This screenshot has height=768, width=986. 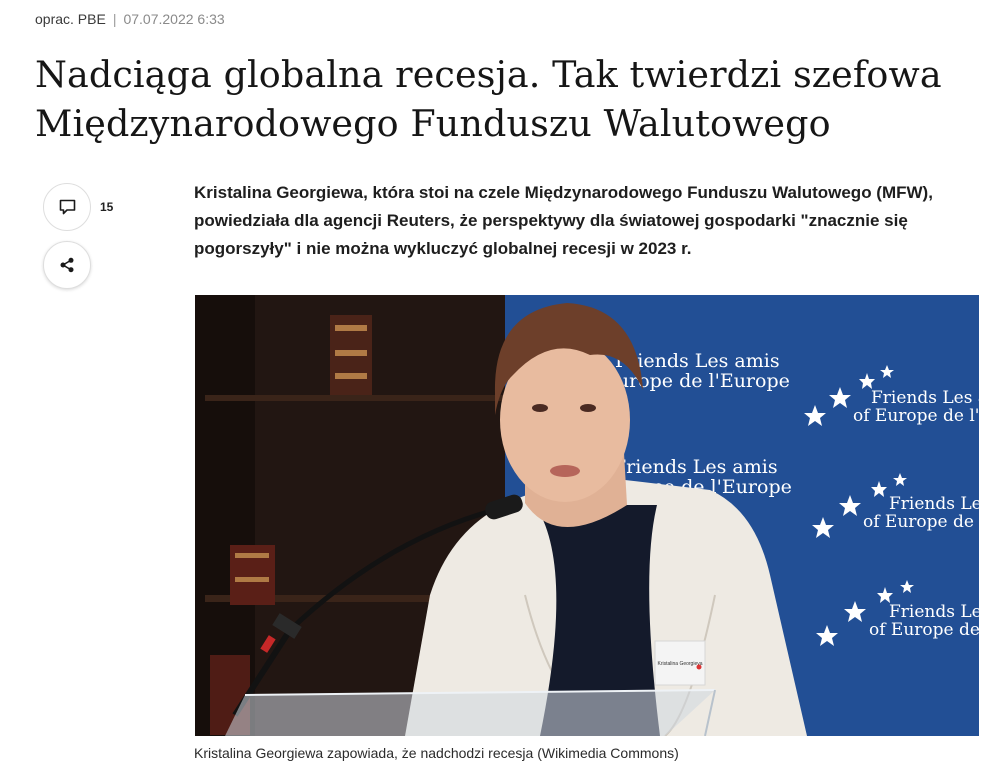 What do you see at coordinates (925, 398) in the screenshot?
I see `backdrop-text-5: Friends Les a` at bounding box center [925, 398].